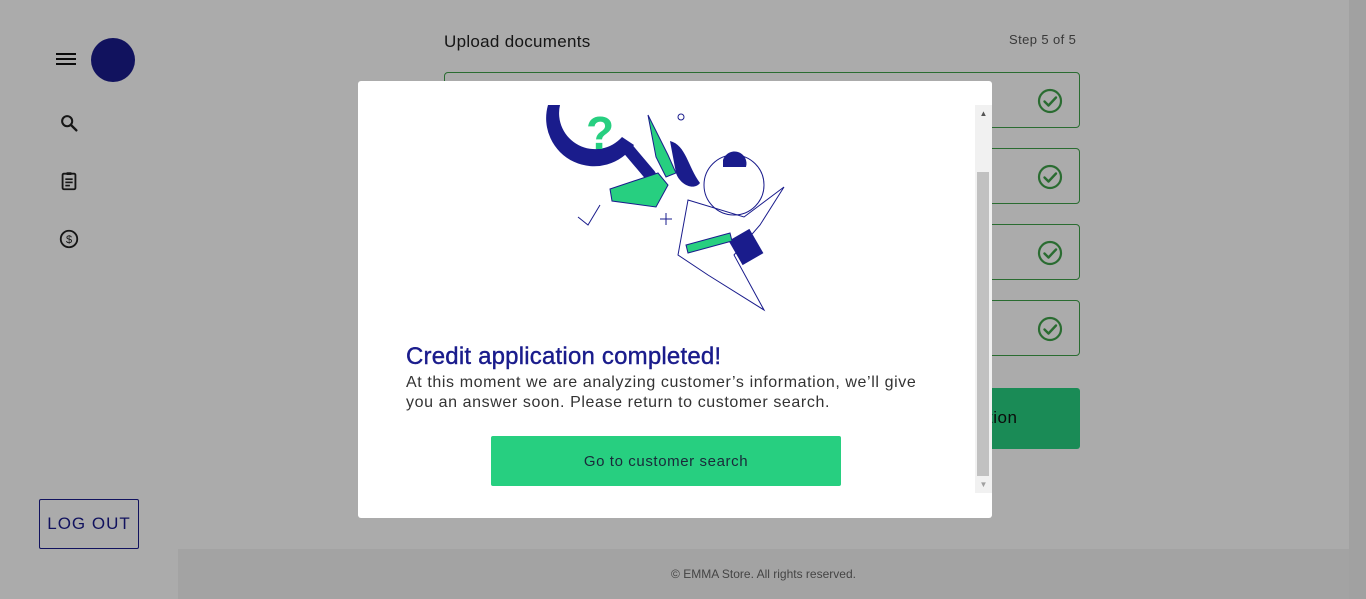  Describe the element at coordinates (983, 484) in the screenshot. I see `scroll-down-icon: ▼` at that location.